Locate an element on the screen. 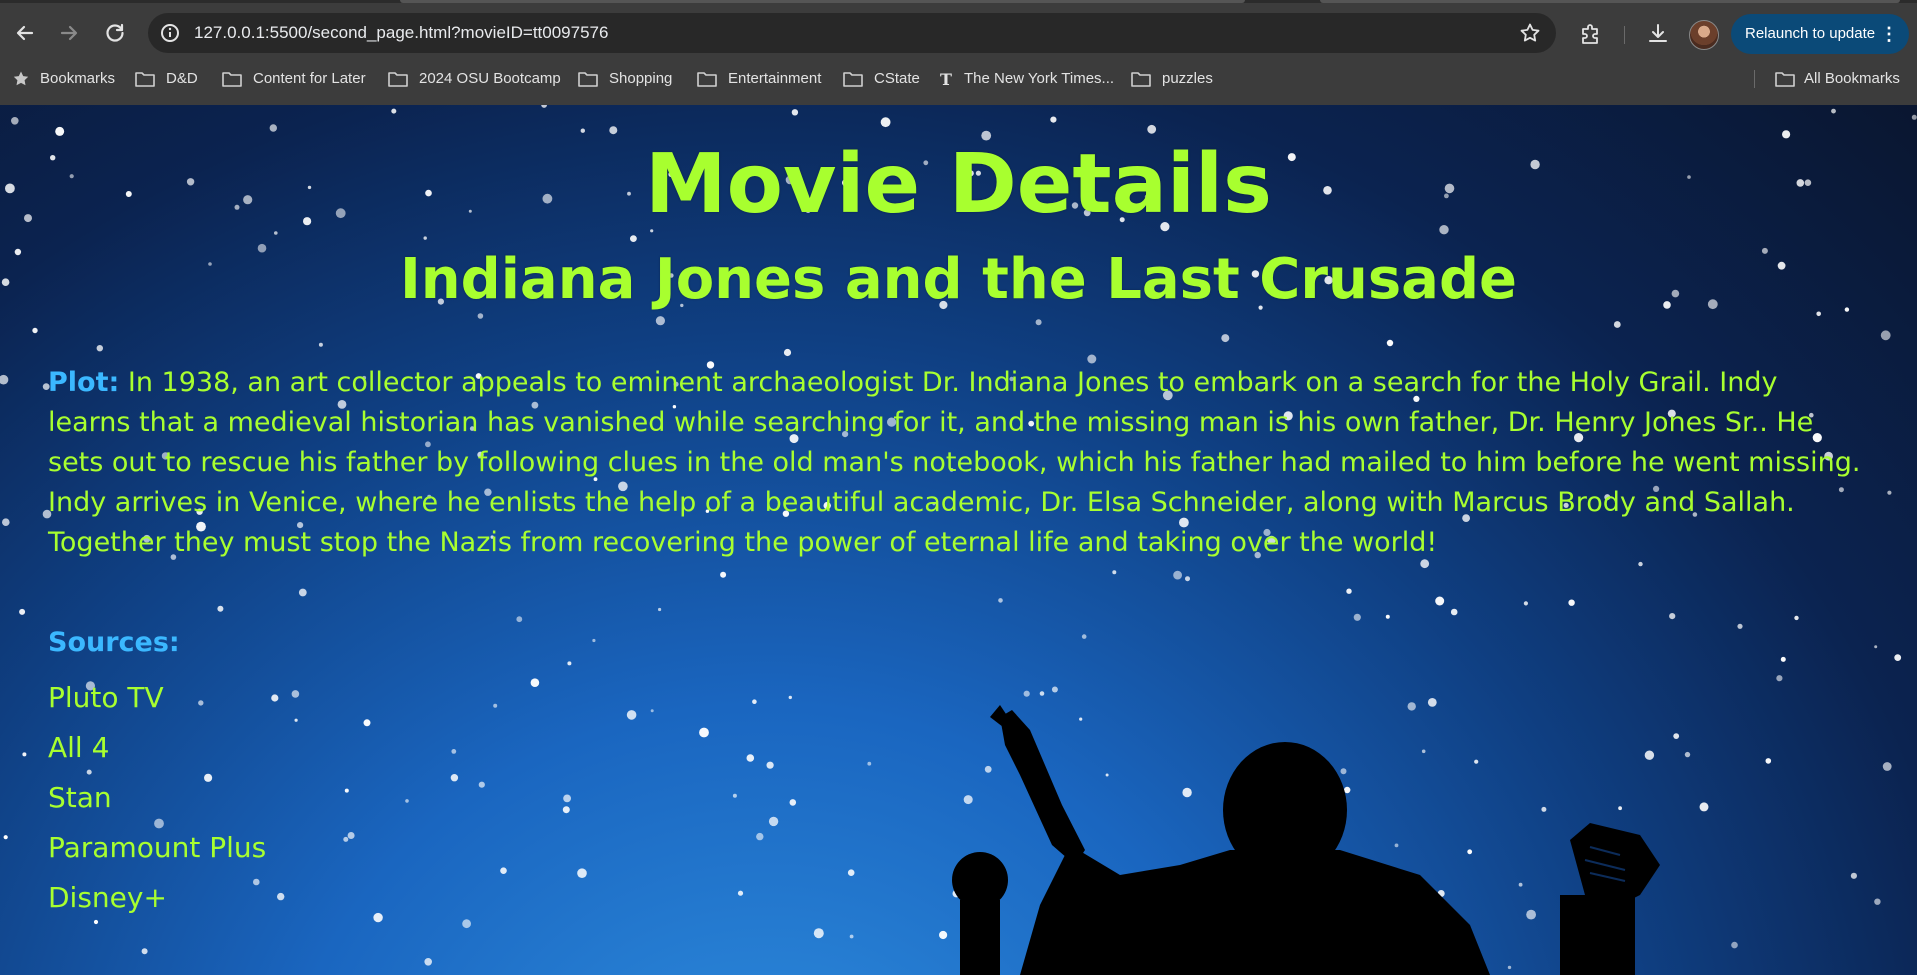  svg-text: T is located at coordinates (946, 79).